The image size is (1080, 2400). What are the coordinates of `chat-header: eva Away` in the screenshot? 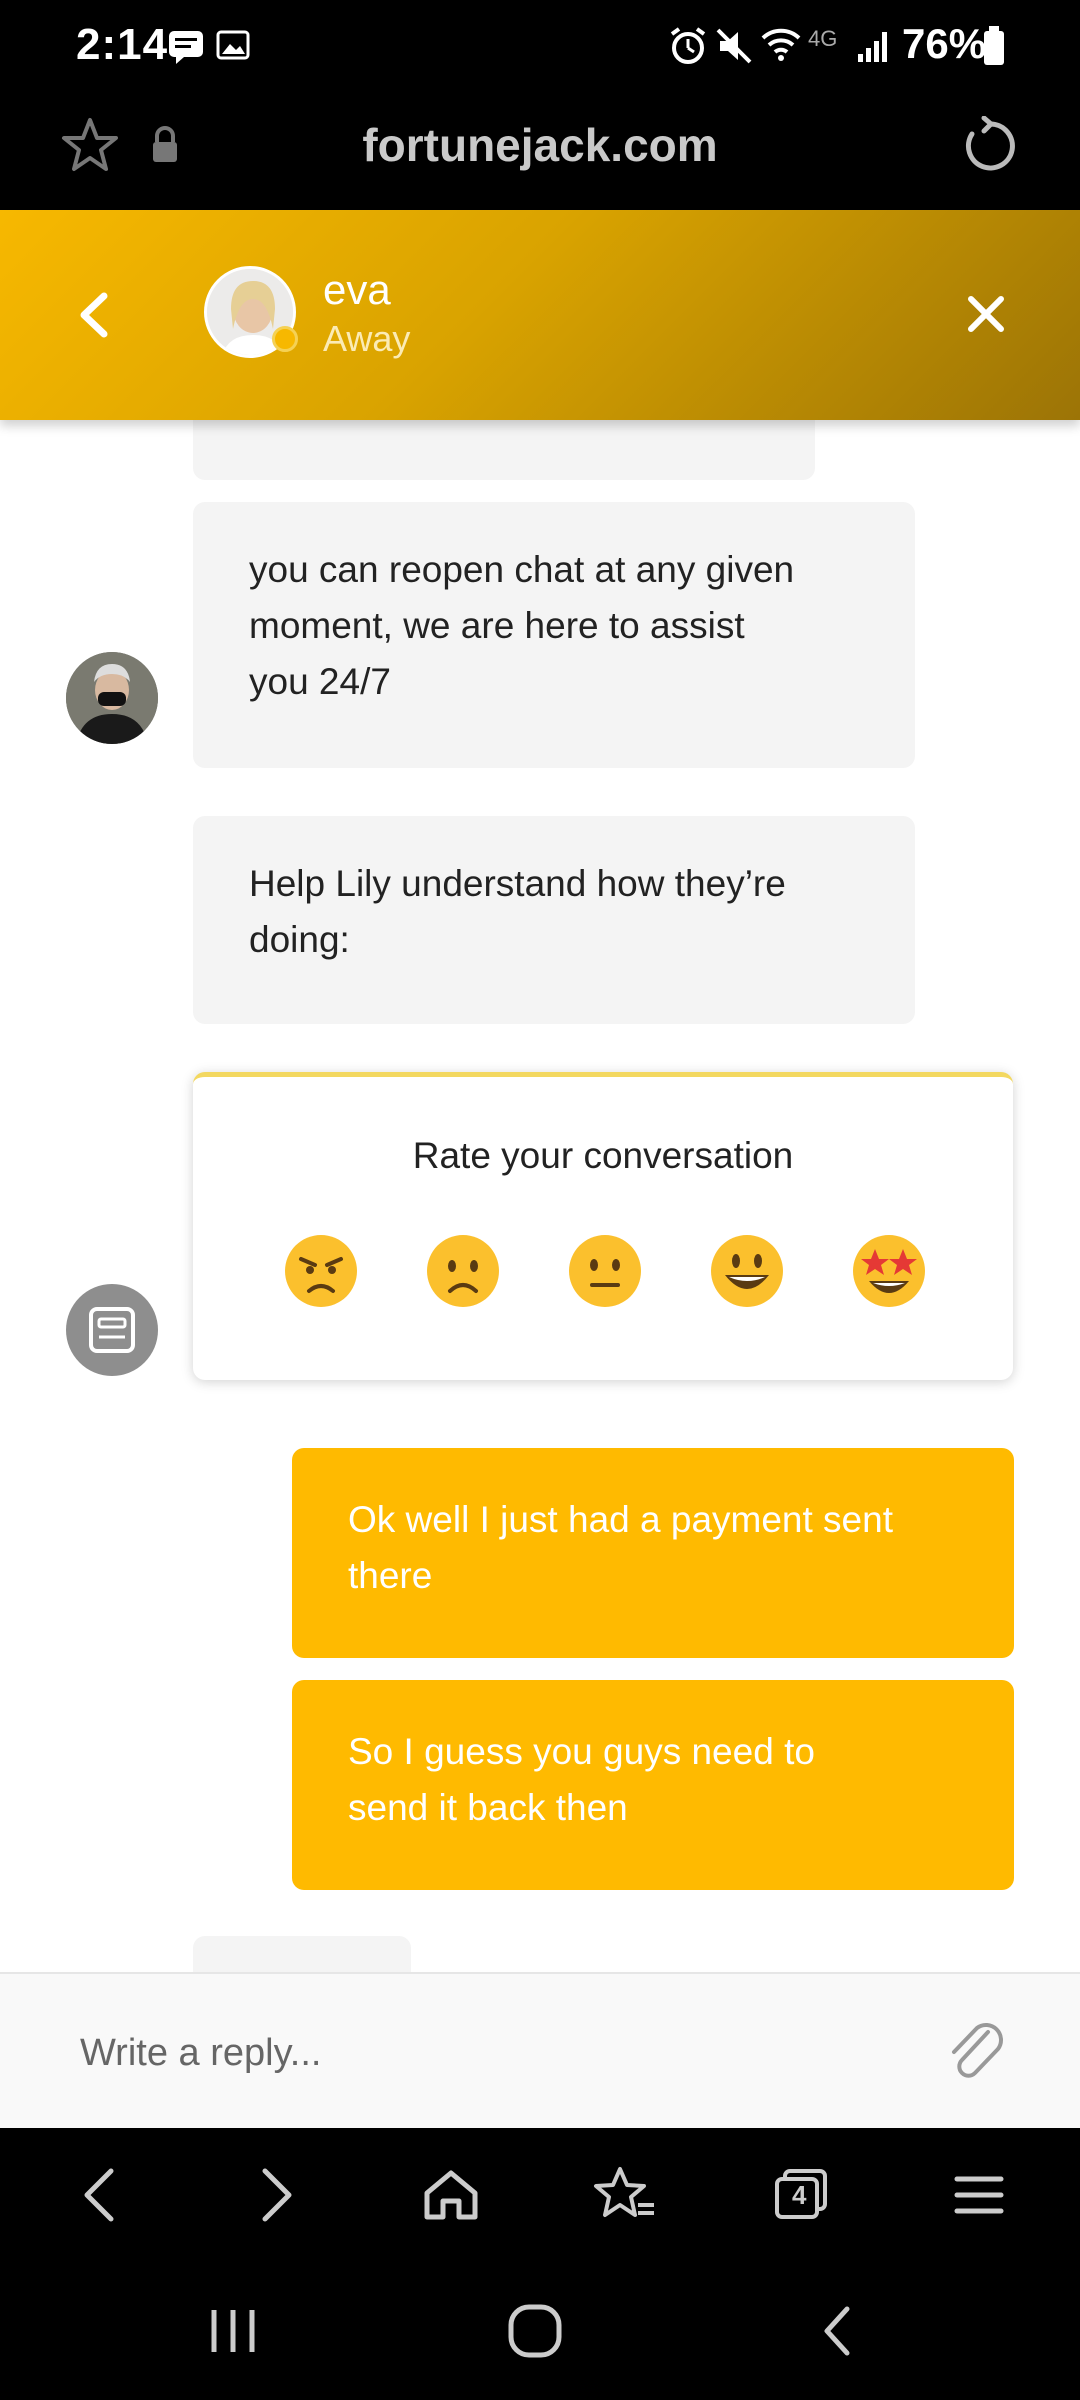 It's located at (540, 315).